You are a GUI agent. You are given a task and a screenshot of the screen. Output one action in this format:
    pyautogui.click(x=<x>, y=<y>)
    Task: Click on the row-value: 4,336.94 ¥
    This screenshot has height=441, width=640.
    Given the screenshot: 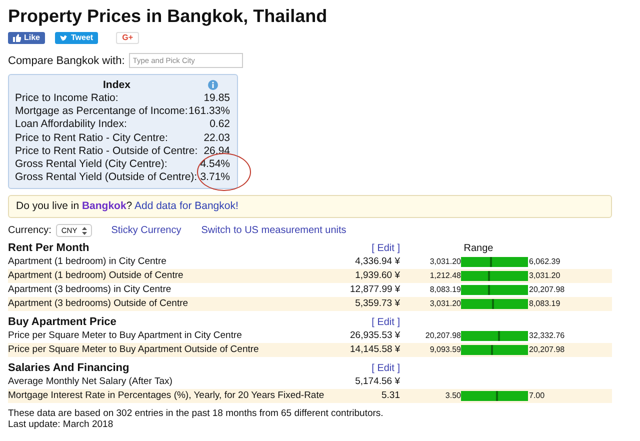 What is the action you would take?
    pyautogui.click(x=377, y=262)
    